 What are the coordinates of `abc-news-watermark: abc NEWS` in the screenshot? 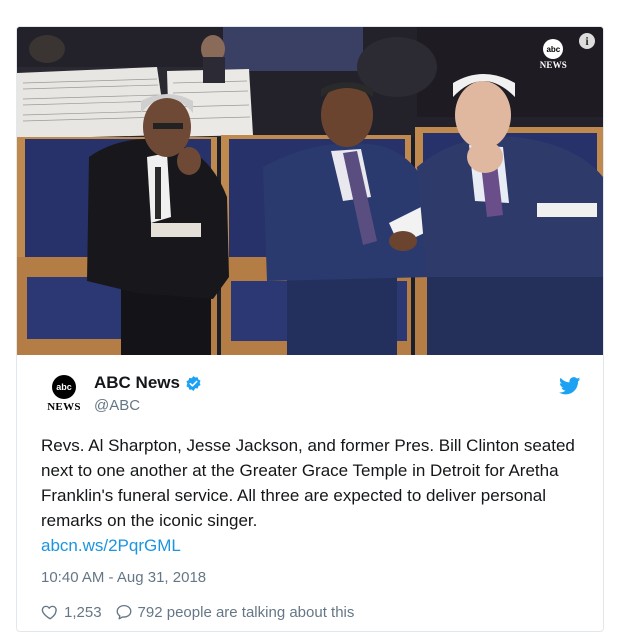 It's located at (553, 54).